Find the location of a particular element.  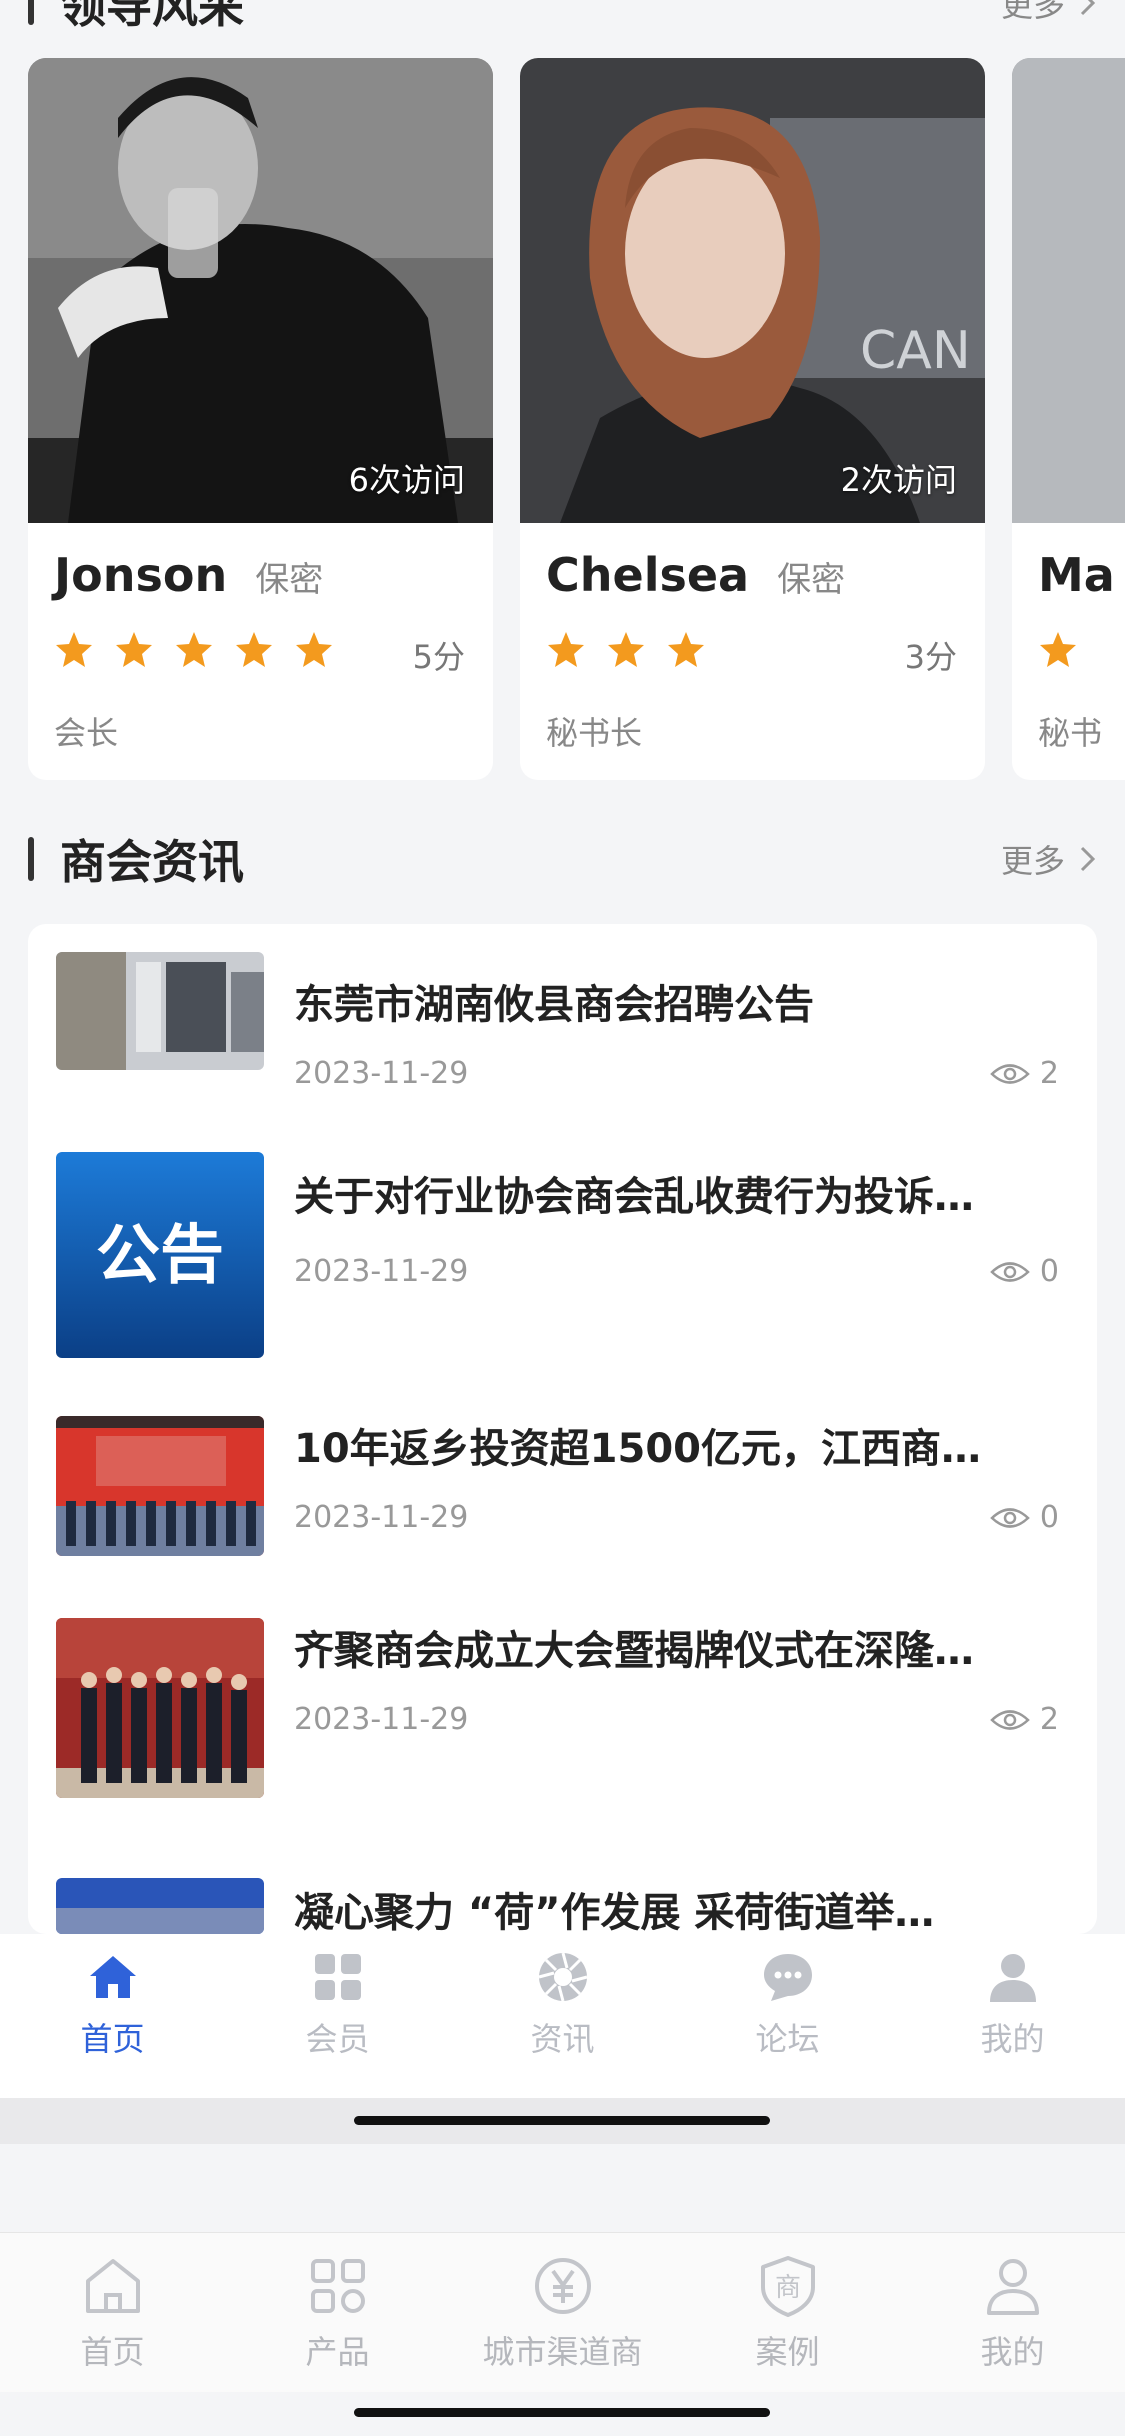

tab-news: 资讯 is located at coordinates (562, 2016).